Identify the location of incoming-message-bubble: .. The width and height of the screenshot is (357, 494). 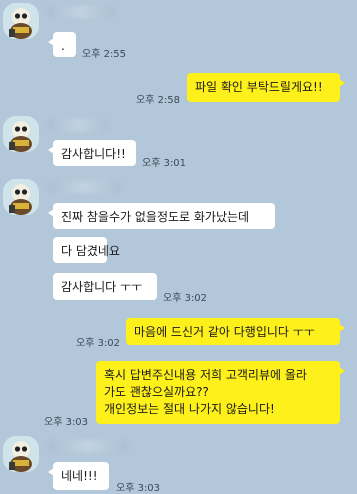
(62, 44).